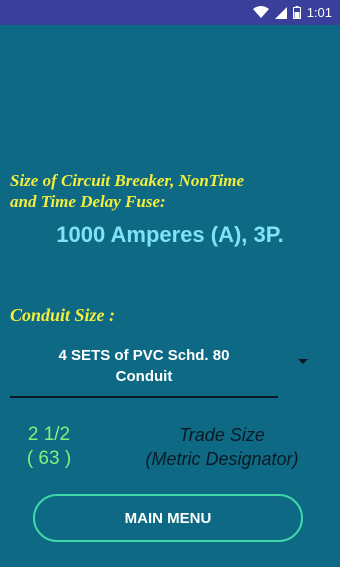  I want to click on battery-icon, so click(296, 12).